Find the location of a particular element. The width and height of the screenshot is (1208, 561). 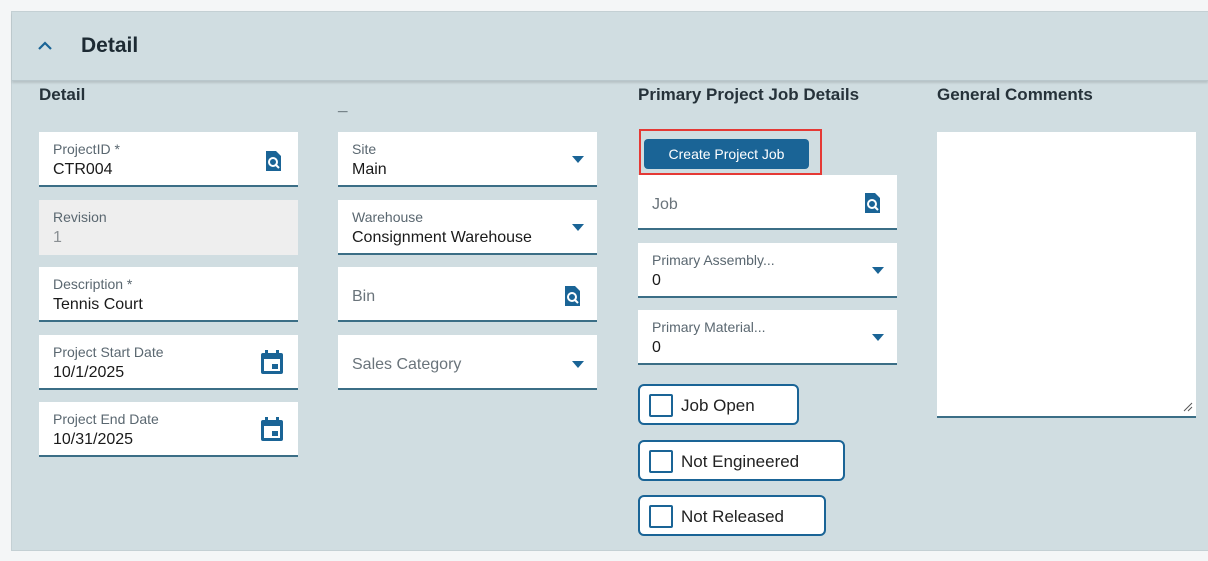

create-project-job-button: Create Project Job is located at coordinates (726, 154).